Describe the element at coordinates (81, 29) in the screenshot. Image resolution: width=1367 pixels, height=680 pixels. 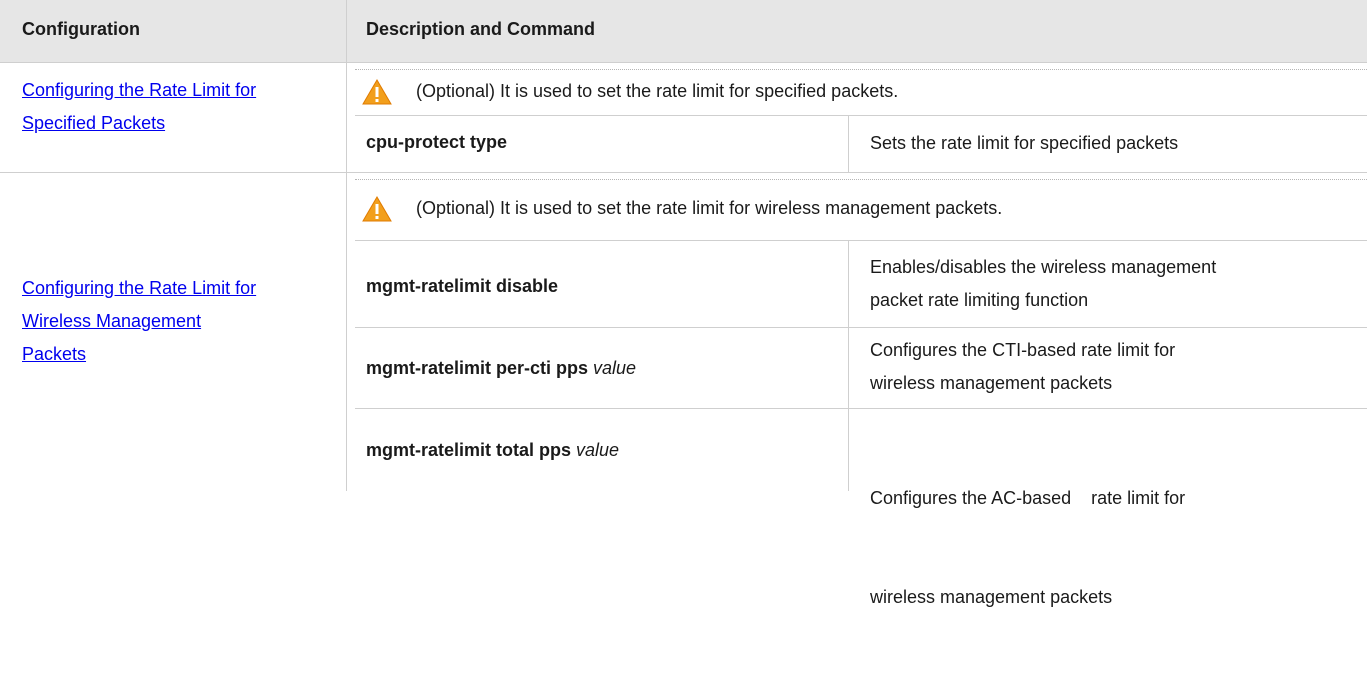
I see `header-configuration: Configuration` at that location.